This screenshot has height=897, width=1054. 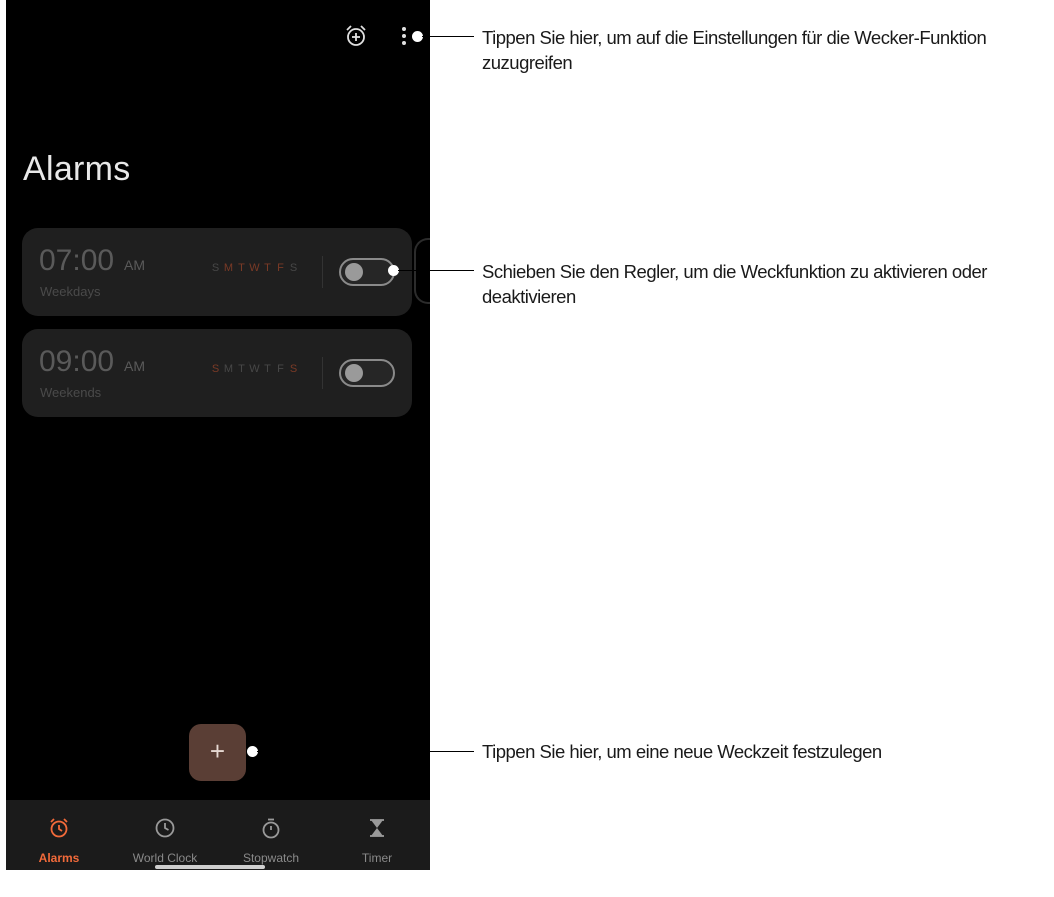 What do you see at coordinates (71, 392) in the screenshot?
I see `alarm-label: Weekends` at bounding box center [71, 392].